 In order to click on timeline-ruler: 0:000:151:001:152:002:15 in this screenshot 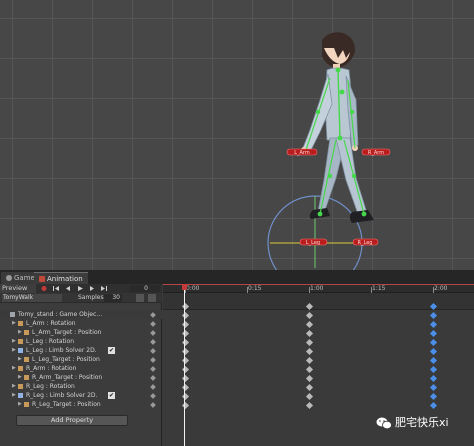, I will do `click(318, 288)`.